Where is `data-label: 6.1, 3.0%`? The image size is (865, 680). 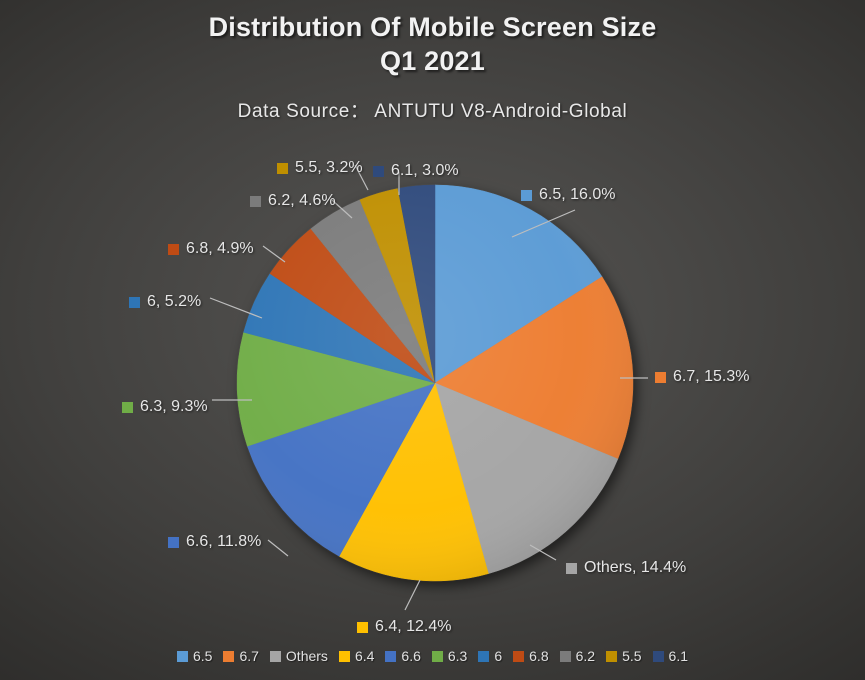
data-label: 6.1, 3.0% is located at coordinates (416, 171).